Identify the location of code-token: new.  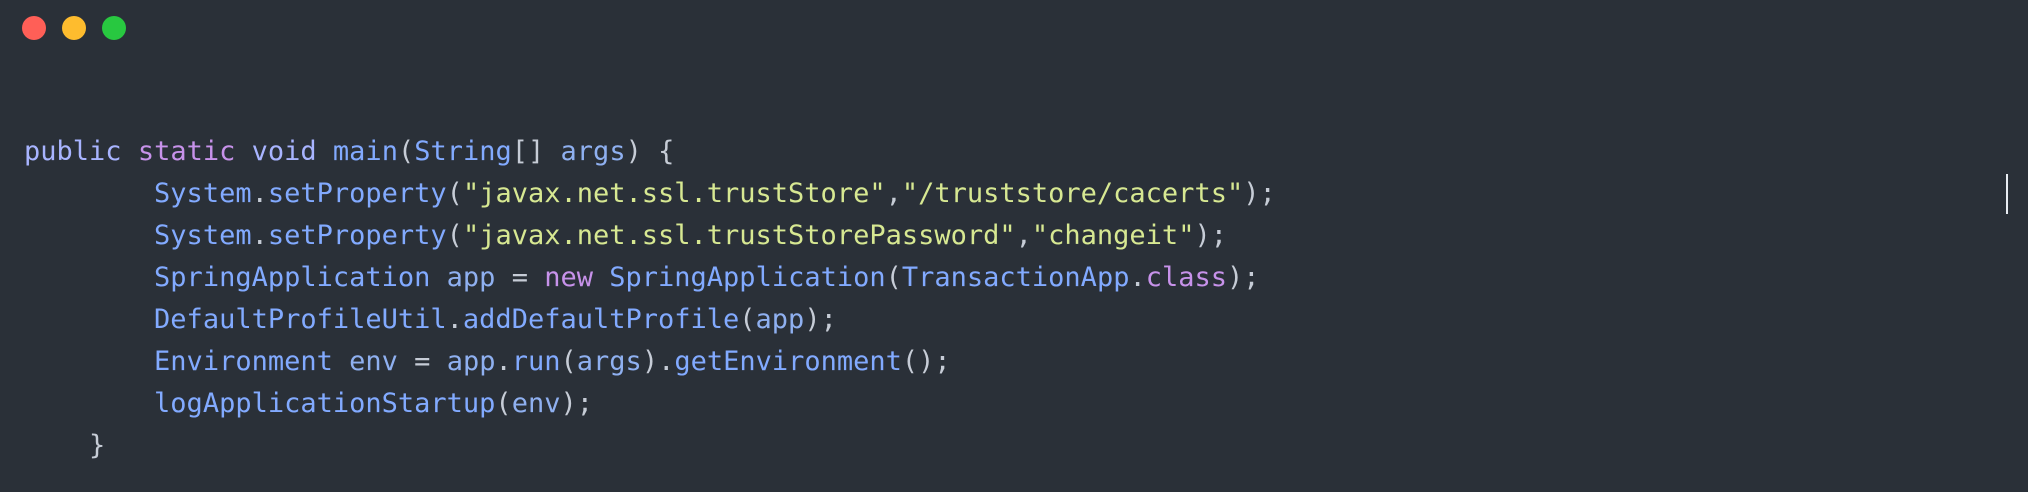
(568, 277).